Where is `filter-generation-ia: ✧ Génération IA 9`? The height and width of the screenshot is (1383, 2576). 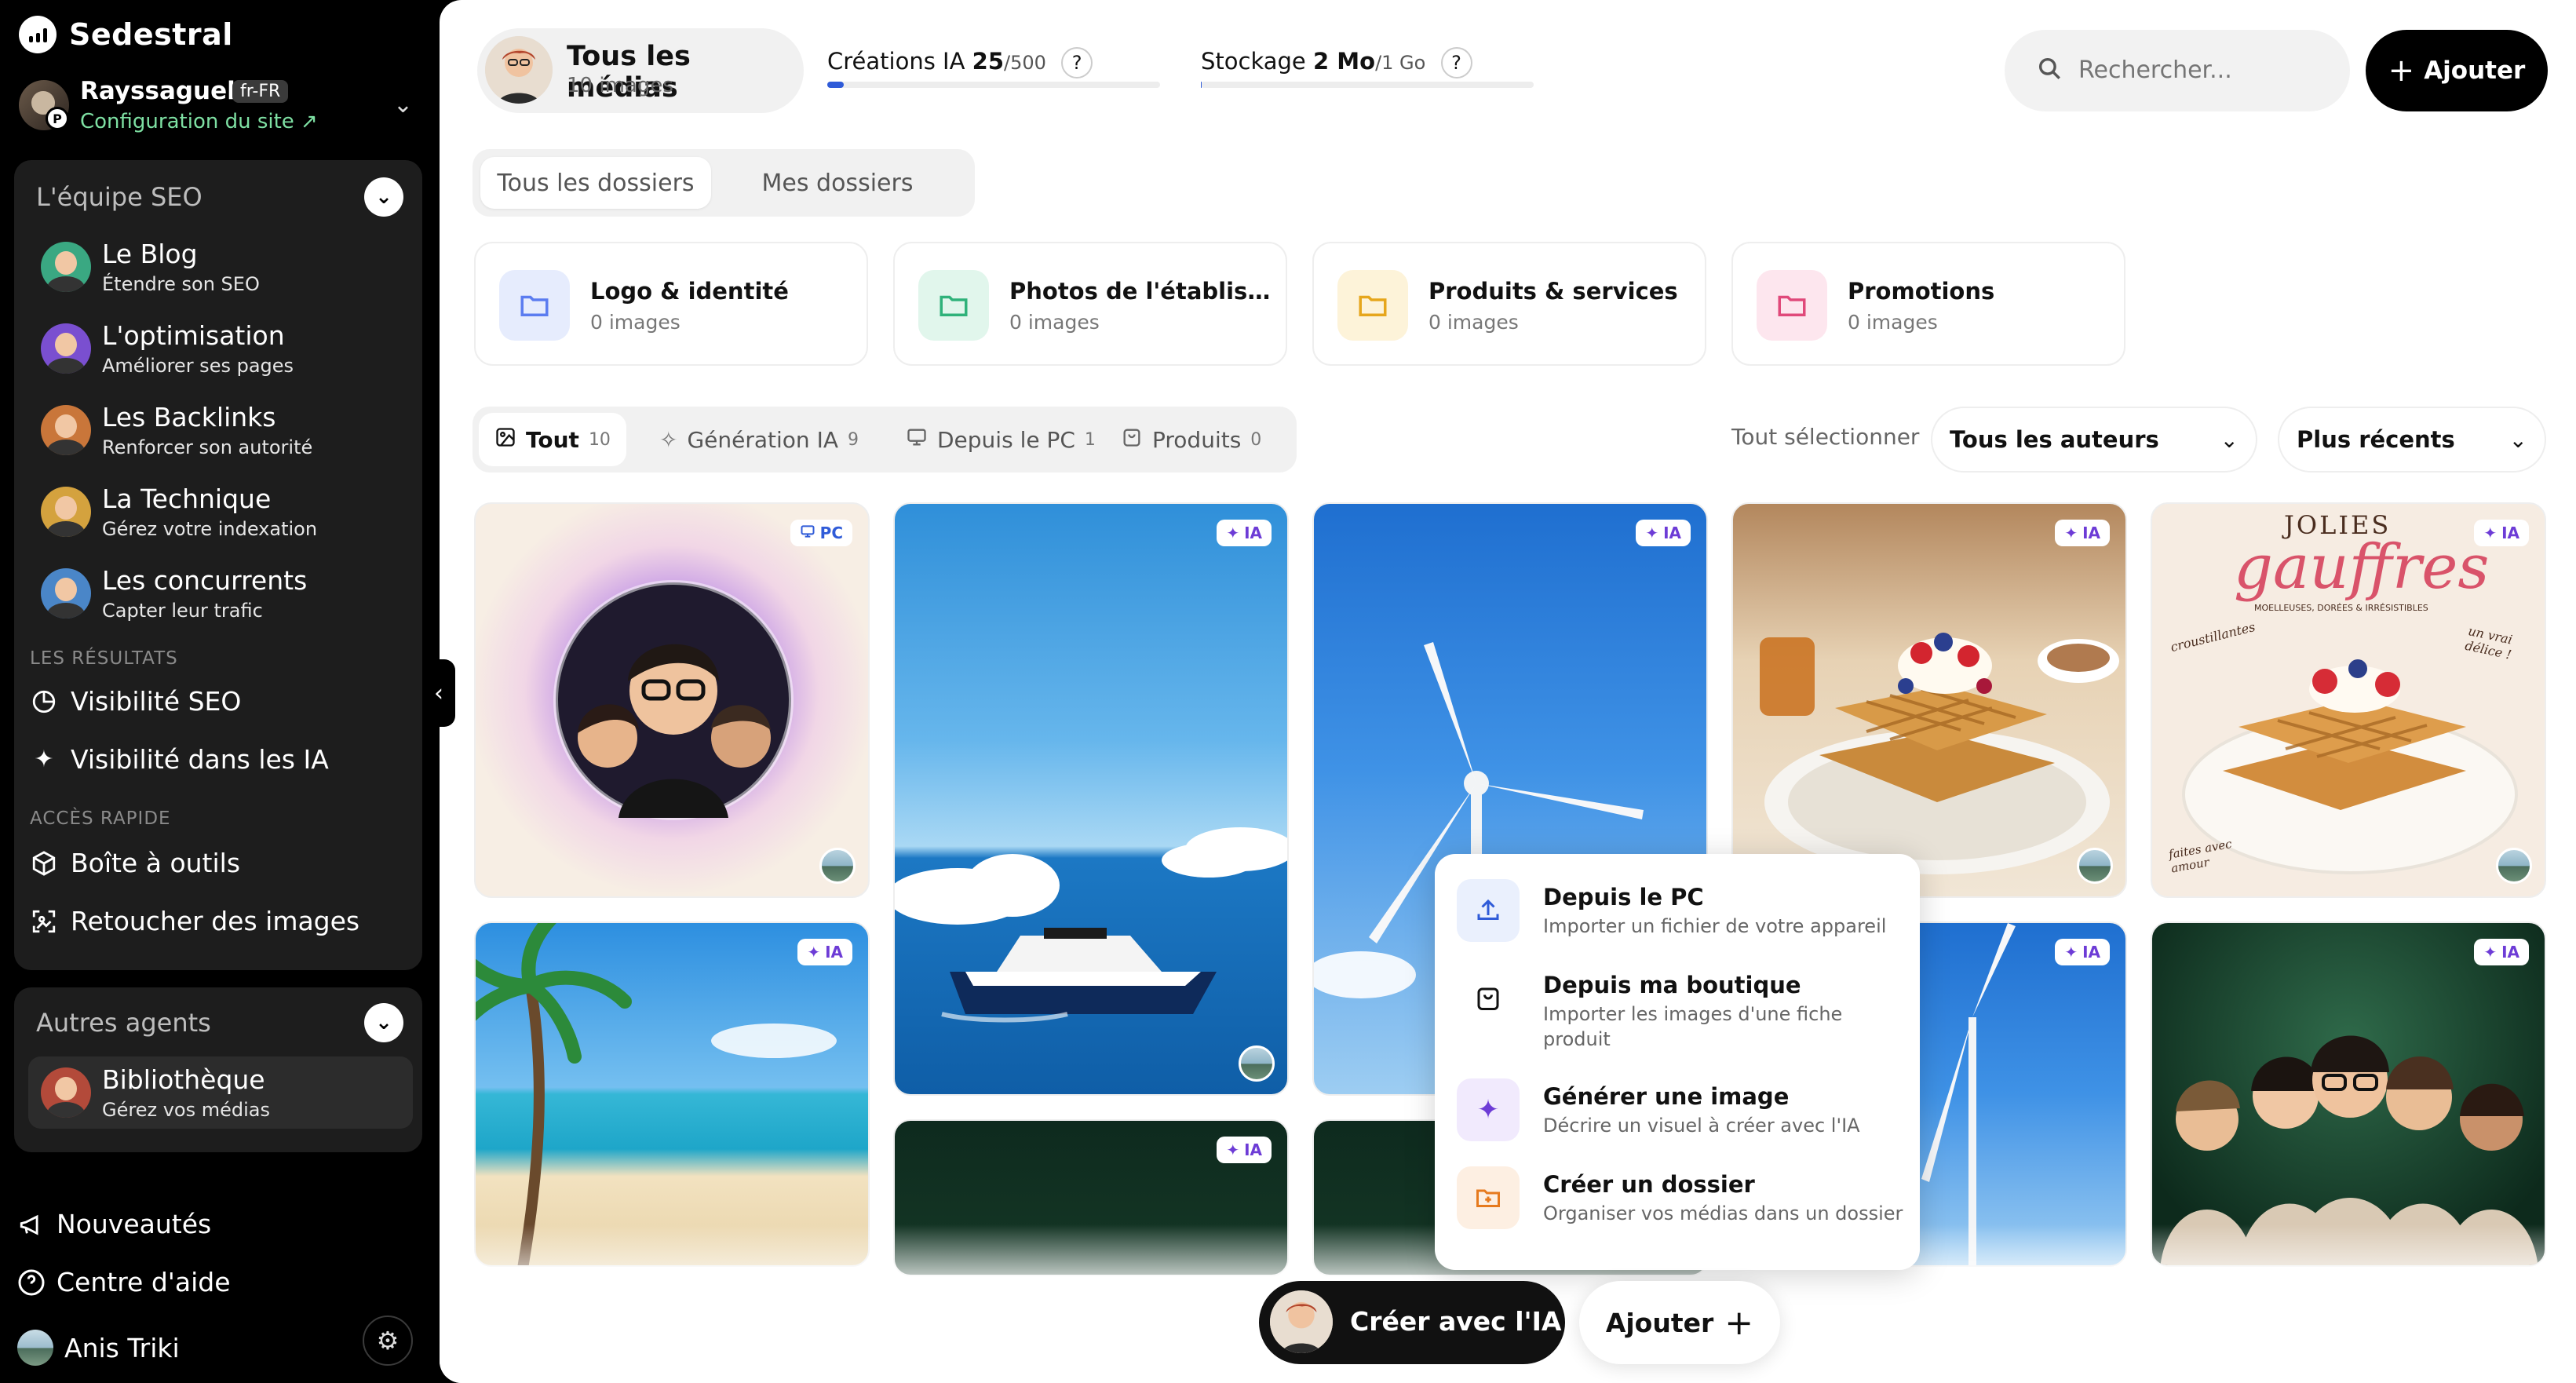
filter-generation-ia: ✧ Génération IA 9 is located at coordinates (759, 439).